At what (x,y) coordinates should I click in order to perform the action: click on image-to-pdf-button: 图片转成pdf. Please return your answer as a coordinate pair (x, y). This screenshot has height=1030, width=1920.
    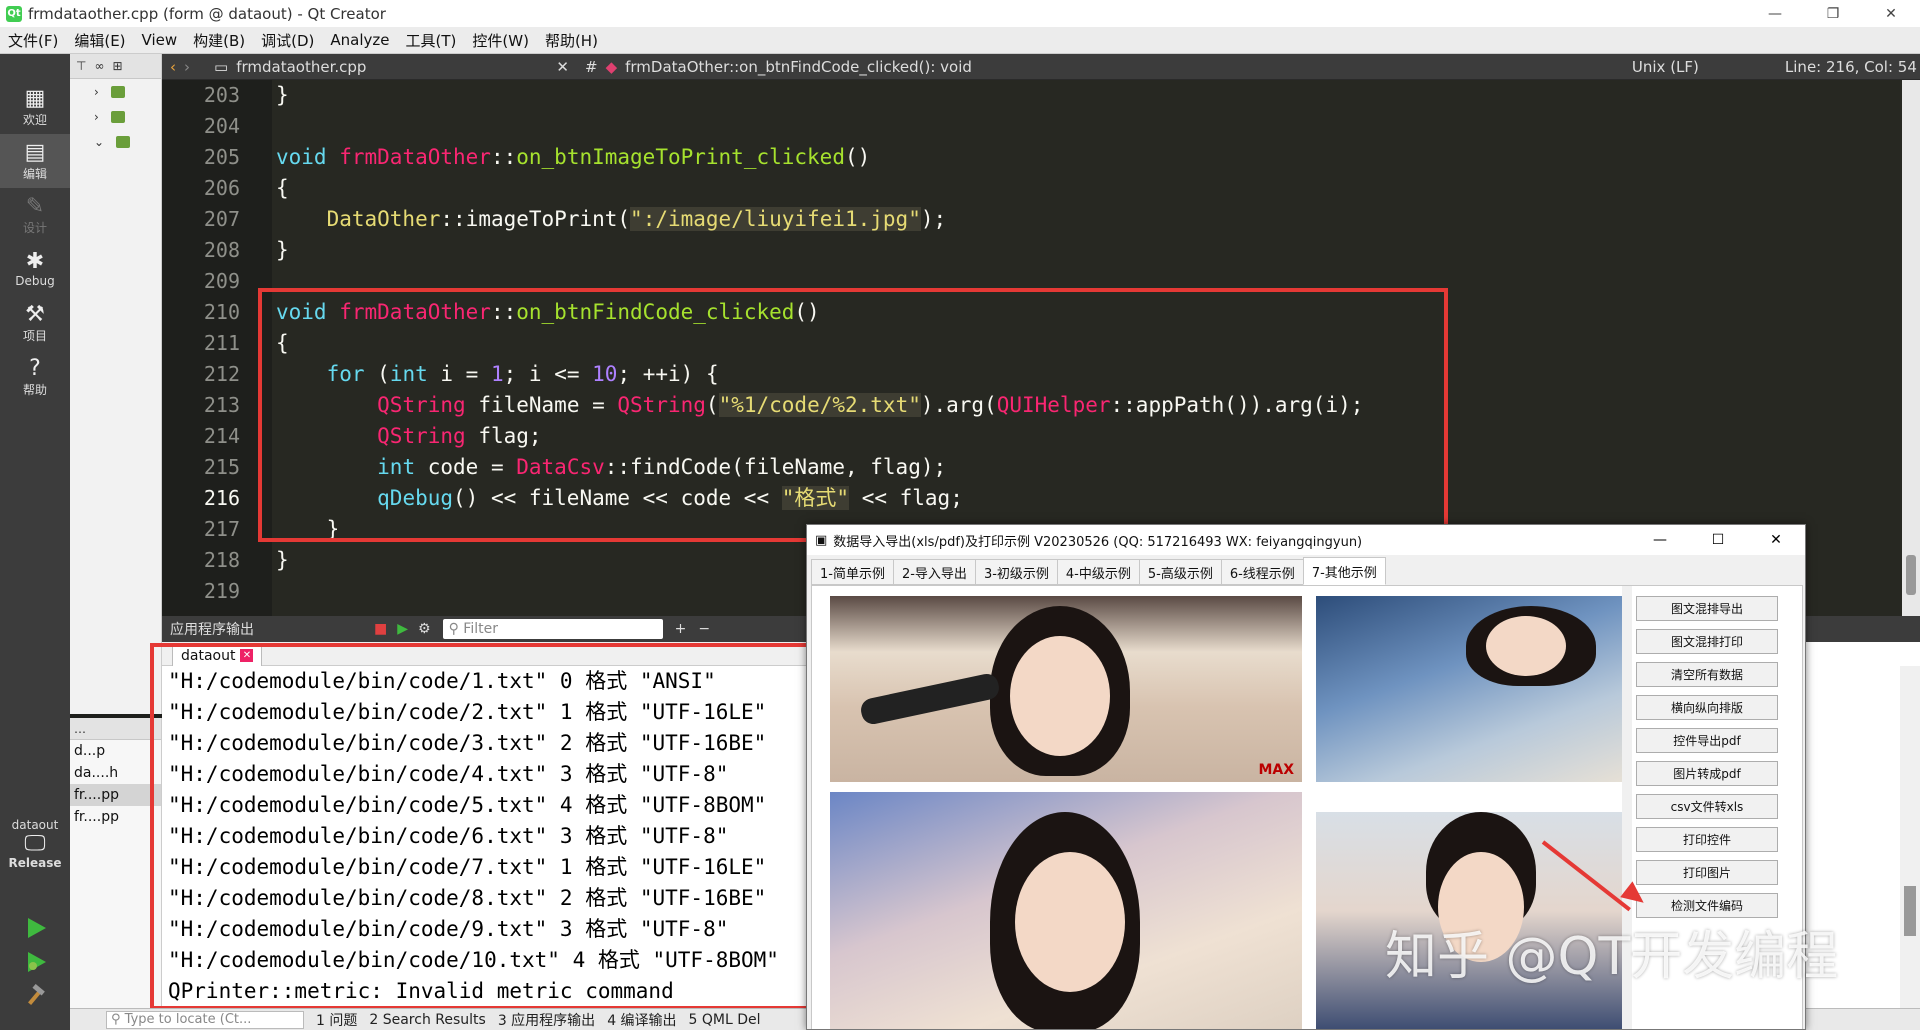
    Looking at the image, I should click on (1707, 773).